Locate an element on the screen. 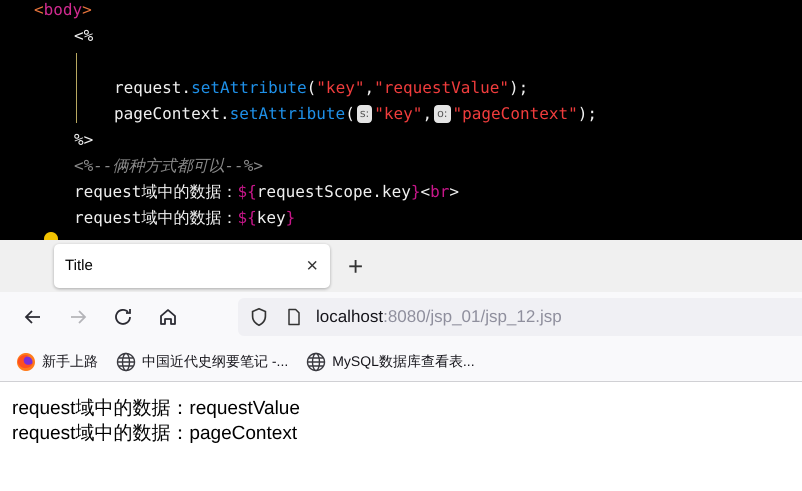  close-button: × is located at coordinates (312, 266).